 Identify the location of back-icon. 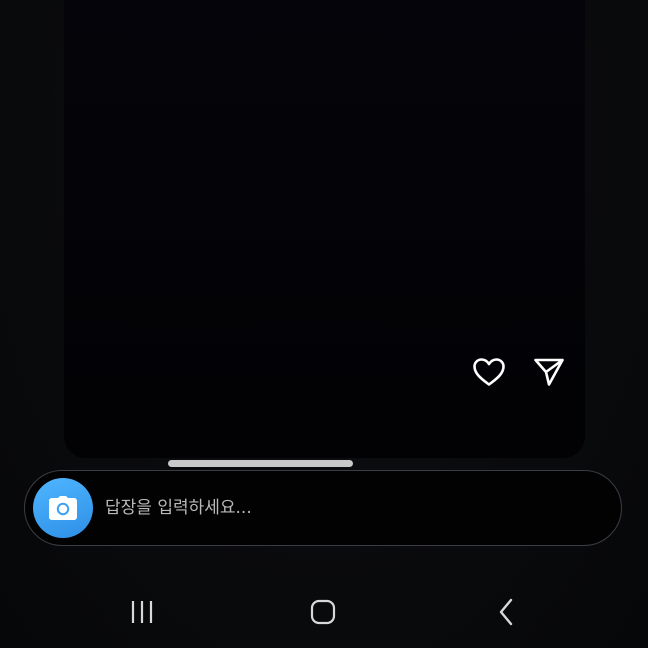
(506, 612).